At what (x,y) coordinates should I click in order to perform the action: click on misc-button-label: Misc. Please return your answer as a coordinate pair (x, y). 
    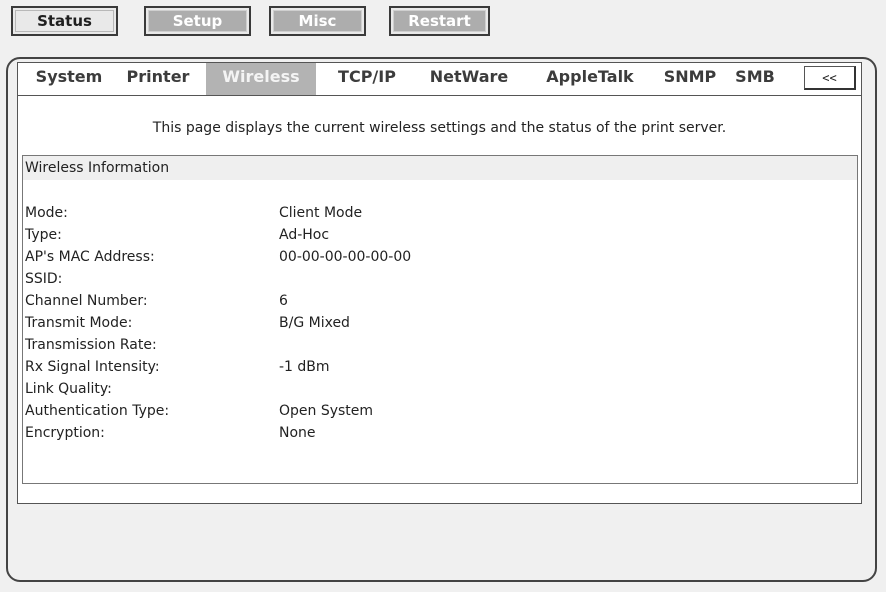
    Looking at the image, I should click on (317, 21).